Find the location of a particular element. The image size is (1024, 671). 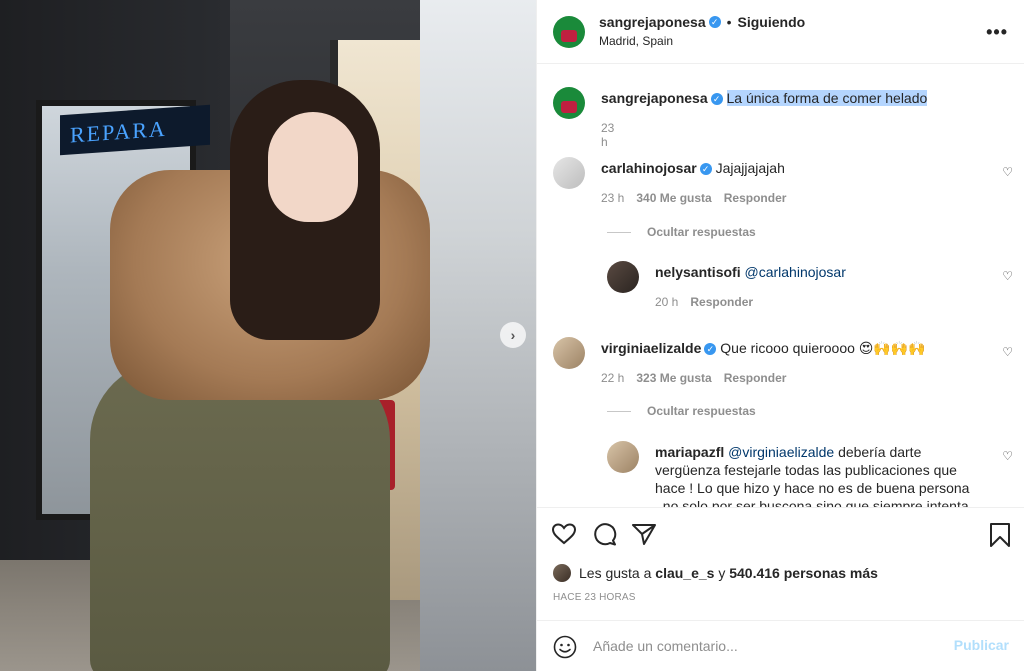

emoji-icon is located at coordinates (565, 647).